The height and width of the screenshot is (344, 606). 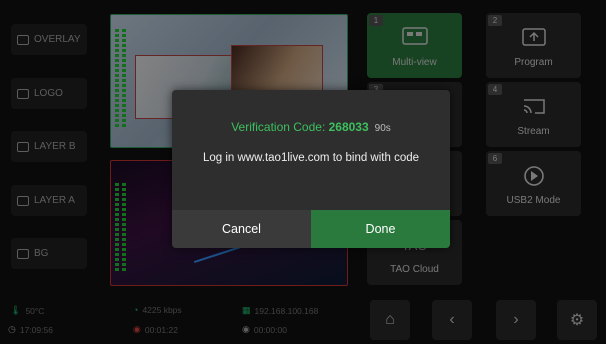 I want to click on record-status: ◉ 00:01:22, so click(x=155, y=329).